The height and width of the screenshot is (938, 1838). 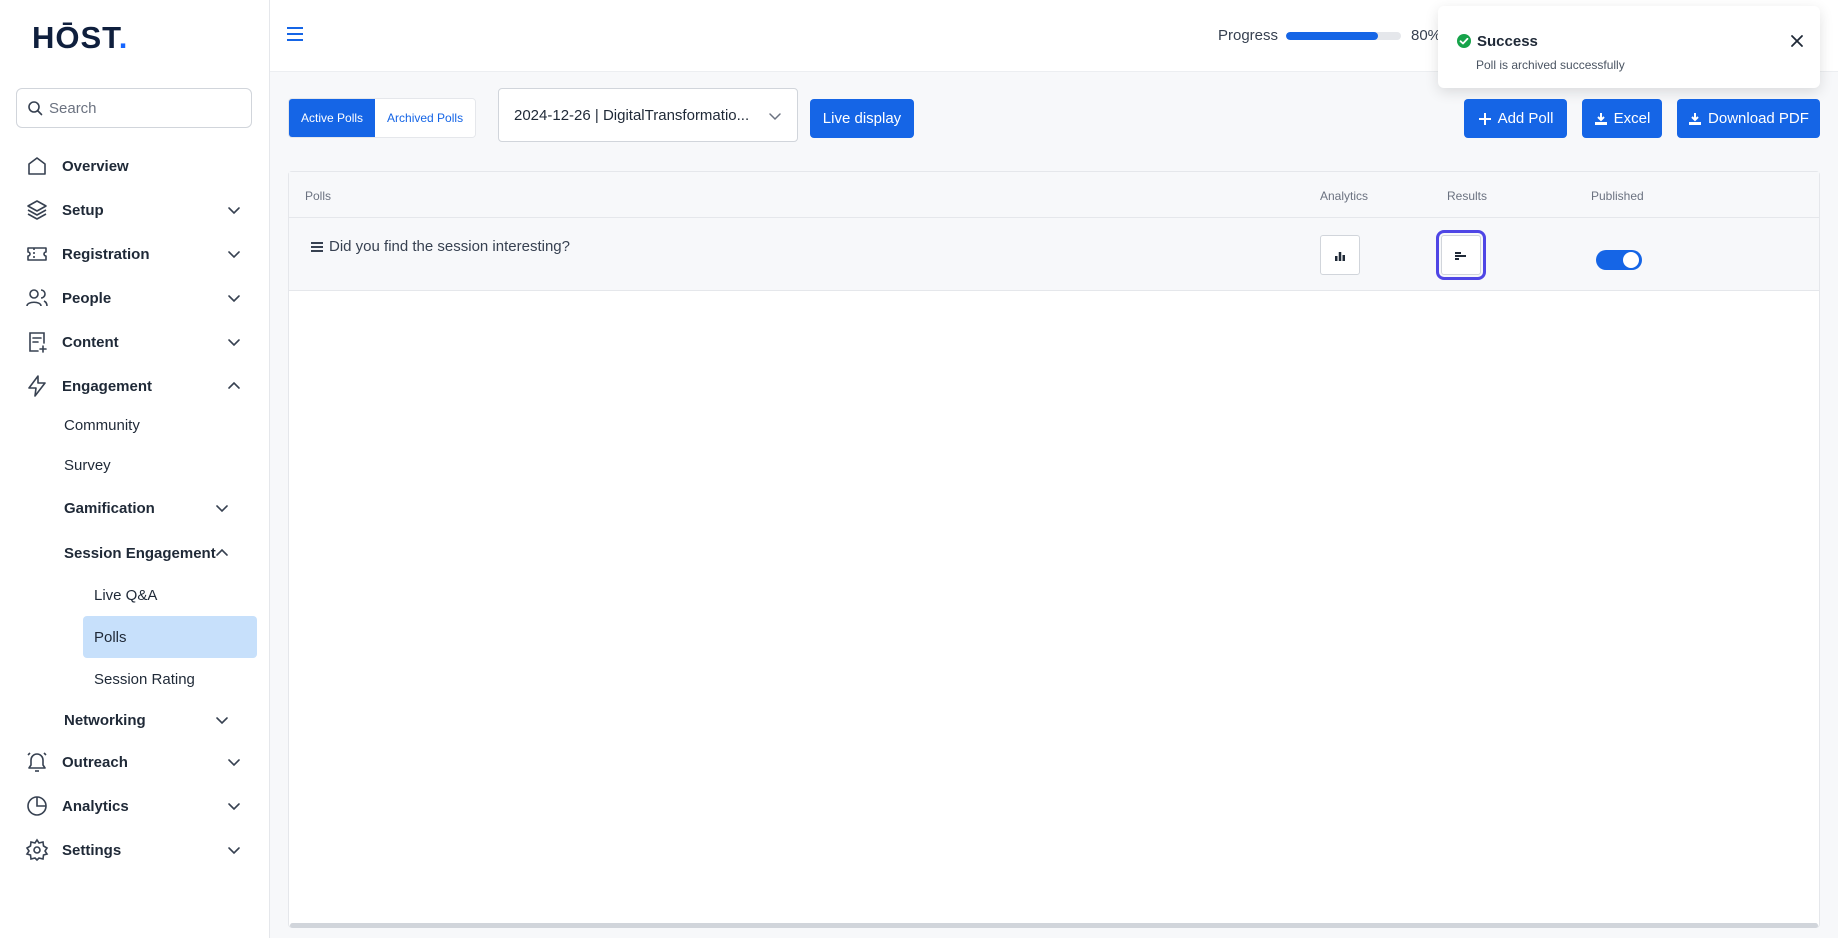 I want to click on analytics-button, so click(x=1340, y=255).